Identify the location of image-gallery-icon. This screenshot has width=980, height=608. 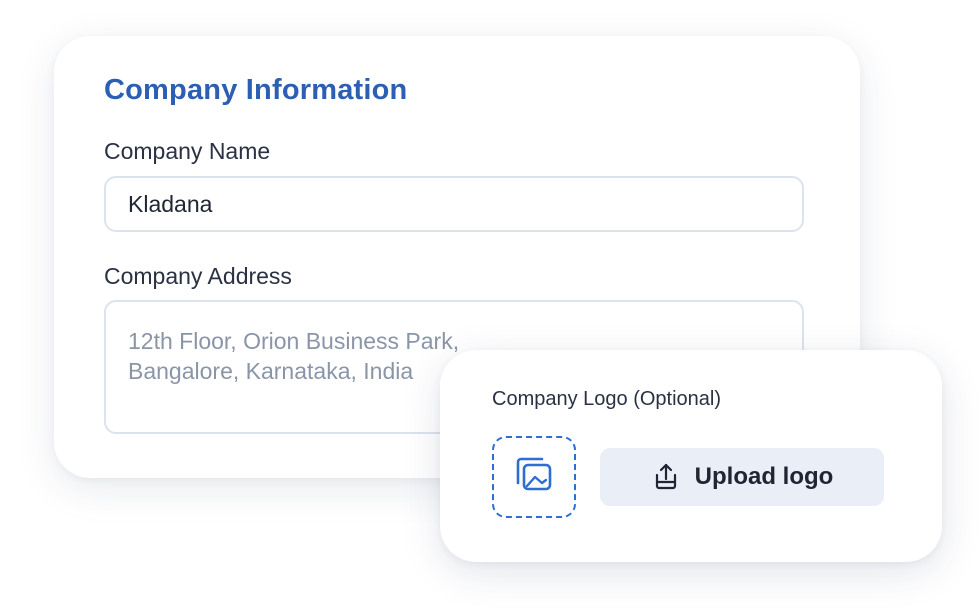
(534, 477).